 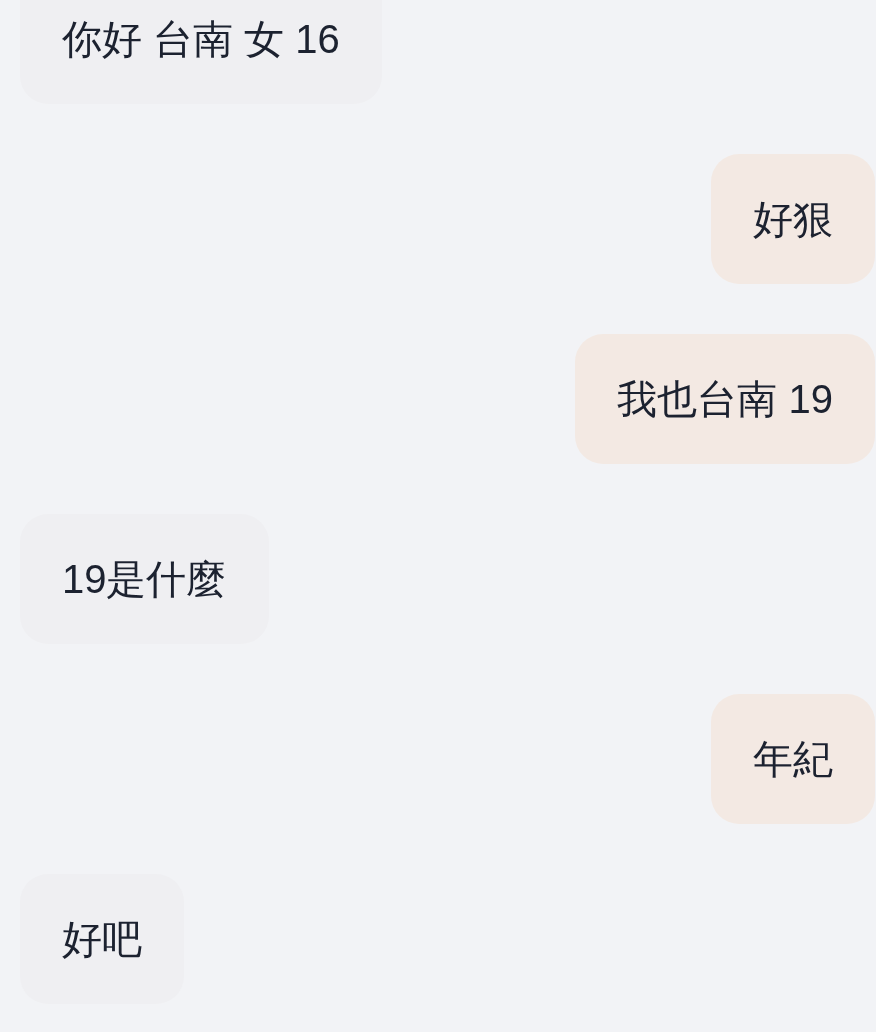 What do you see at coordinates (102, 939) in the screenshot?
I see `message-bubble: 好吧` at bounding box center [102, 939].